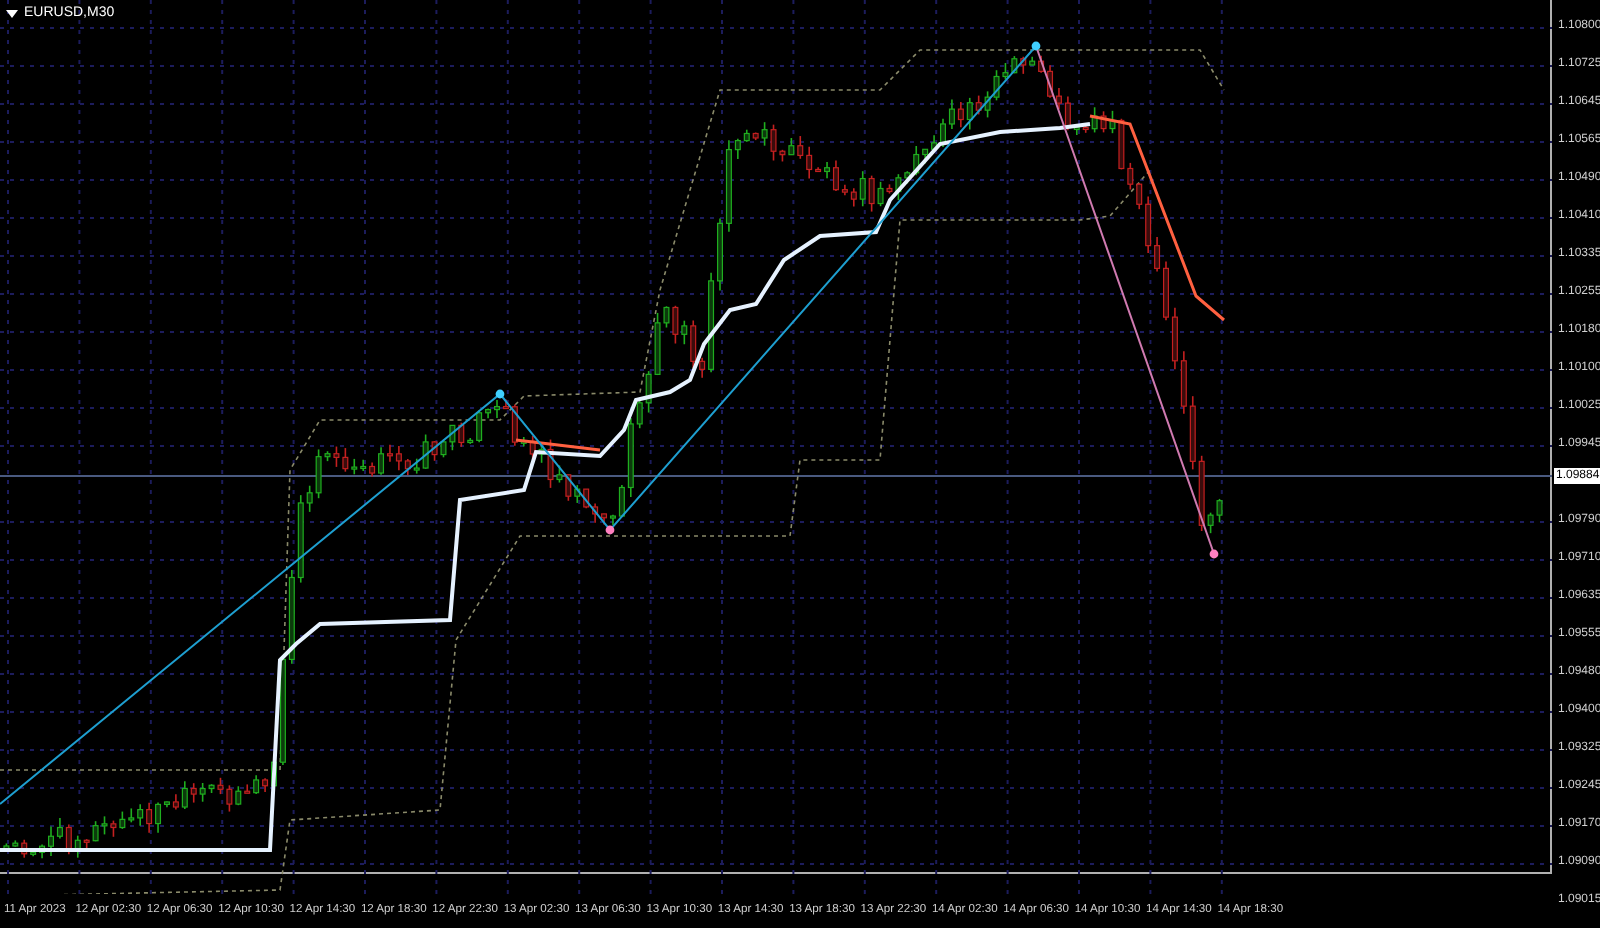  What do you see at coordinates (12, 13) in the screenshot?
I see `caret-icon` at bounding box center [12, 13].